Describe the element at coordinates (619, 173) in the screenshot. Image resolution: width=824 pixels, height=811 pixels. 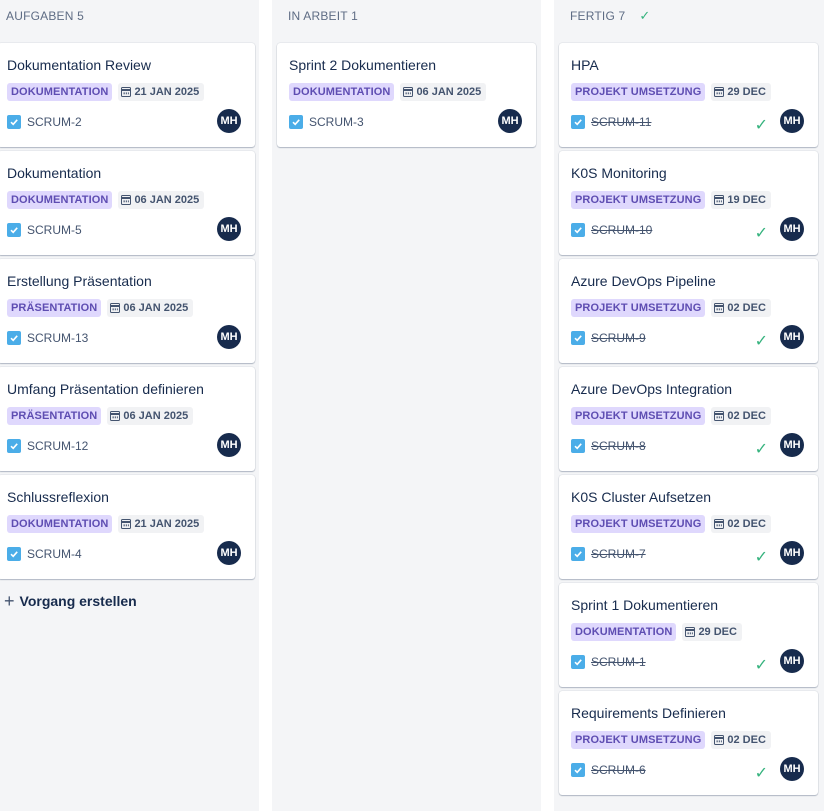
I see `card-title: K0S Monitoring` at that location.